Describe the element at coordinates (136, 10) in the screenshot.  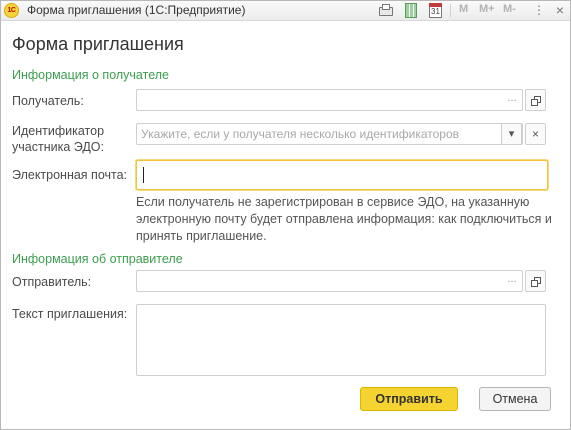
I see `window-title: Форма приглашения (1С:Предприятие)` at that location.